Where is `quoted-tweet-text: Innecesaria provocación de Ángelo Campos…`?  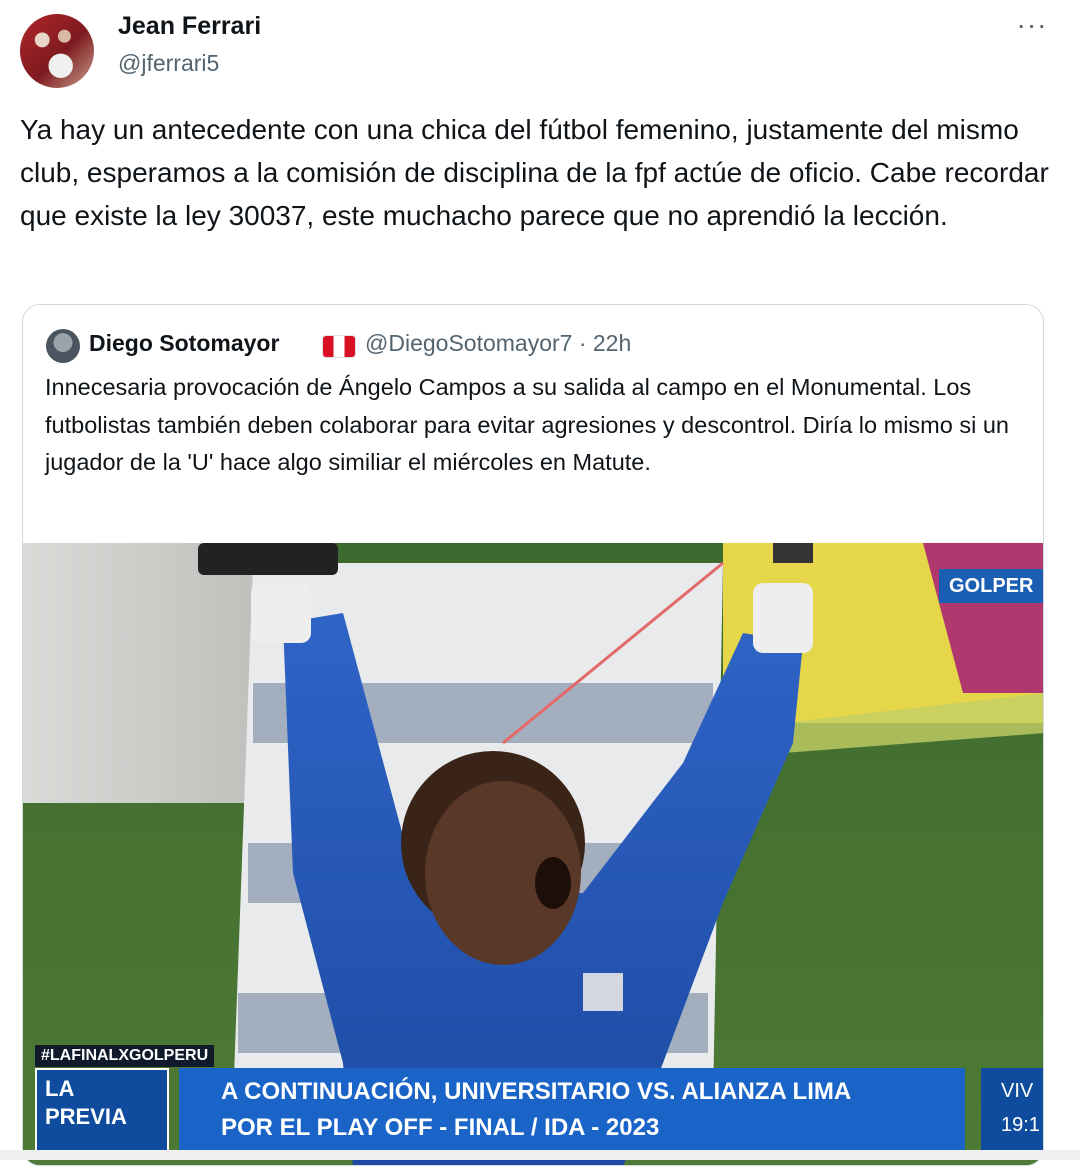
quoted-tweet-text: Innecesaria provocación de Ángelo Campos… is located at coordinates (527, 424).